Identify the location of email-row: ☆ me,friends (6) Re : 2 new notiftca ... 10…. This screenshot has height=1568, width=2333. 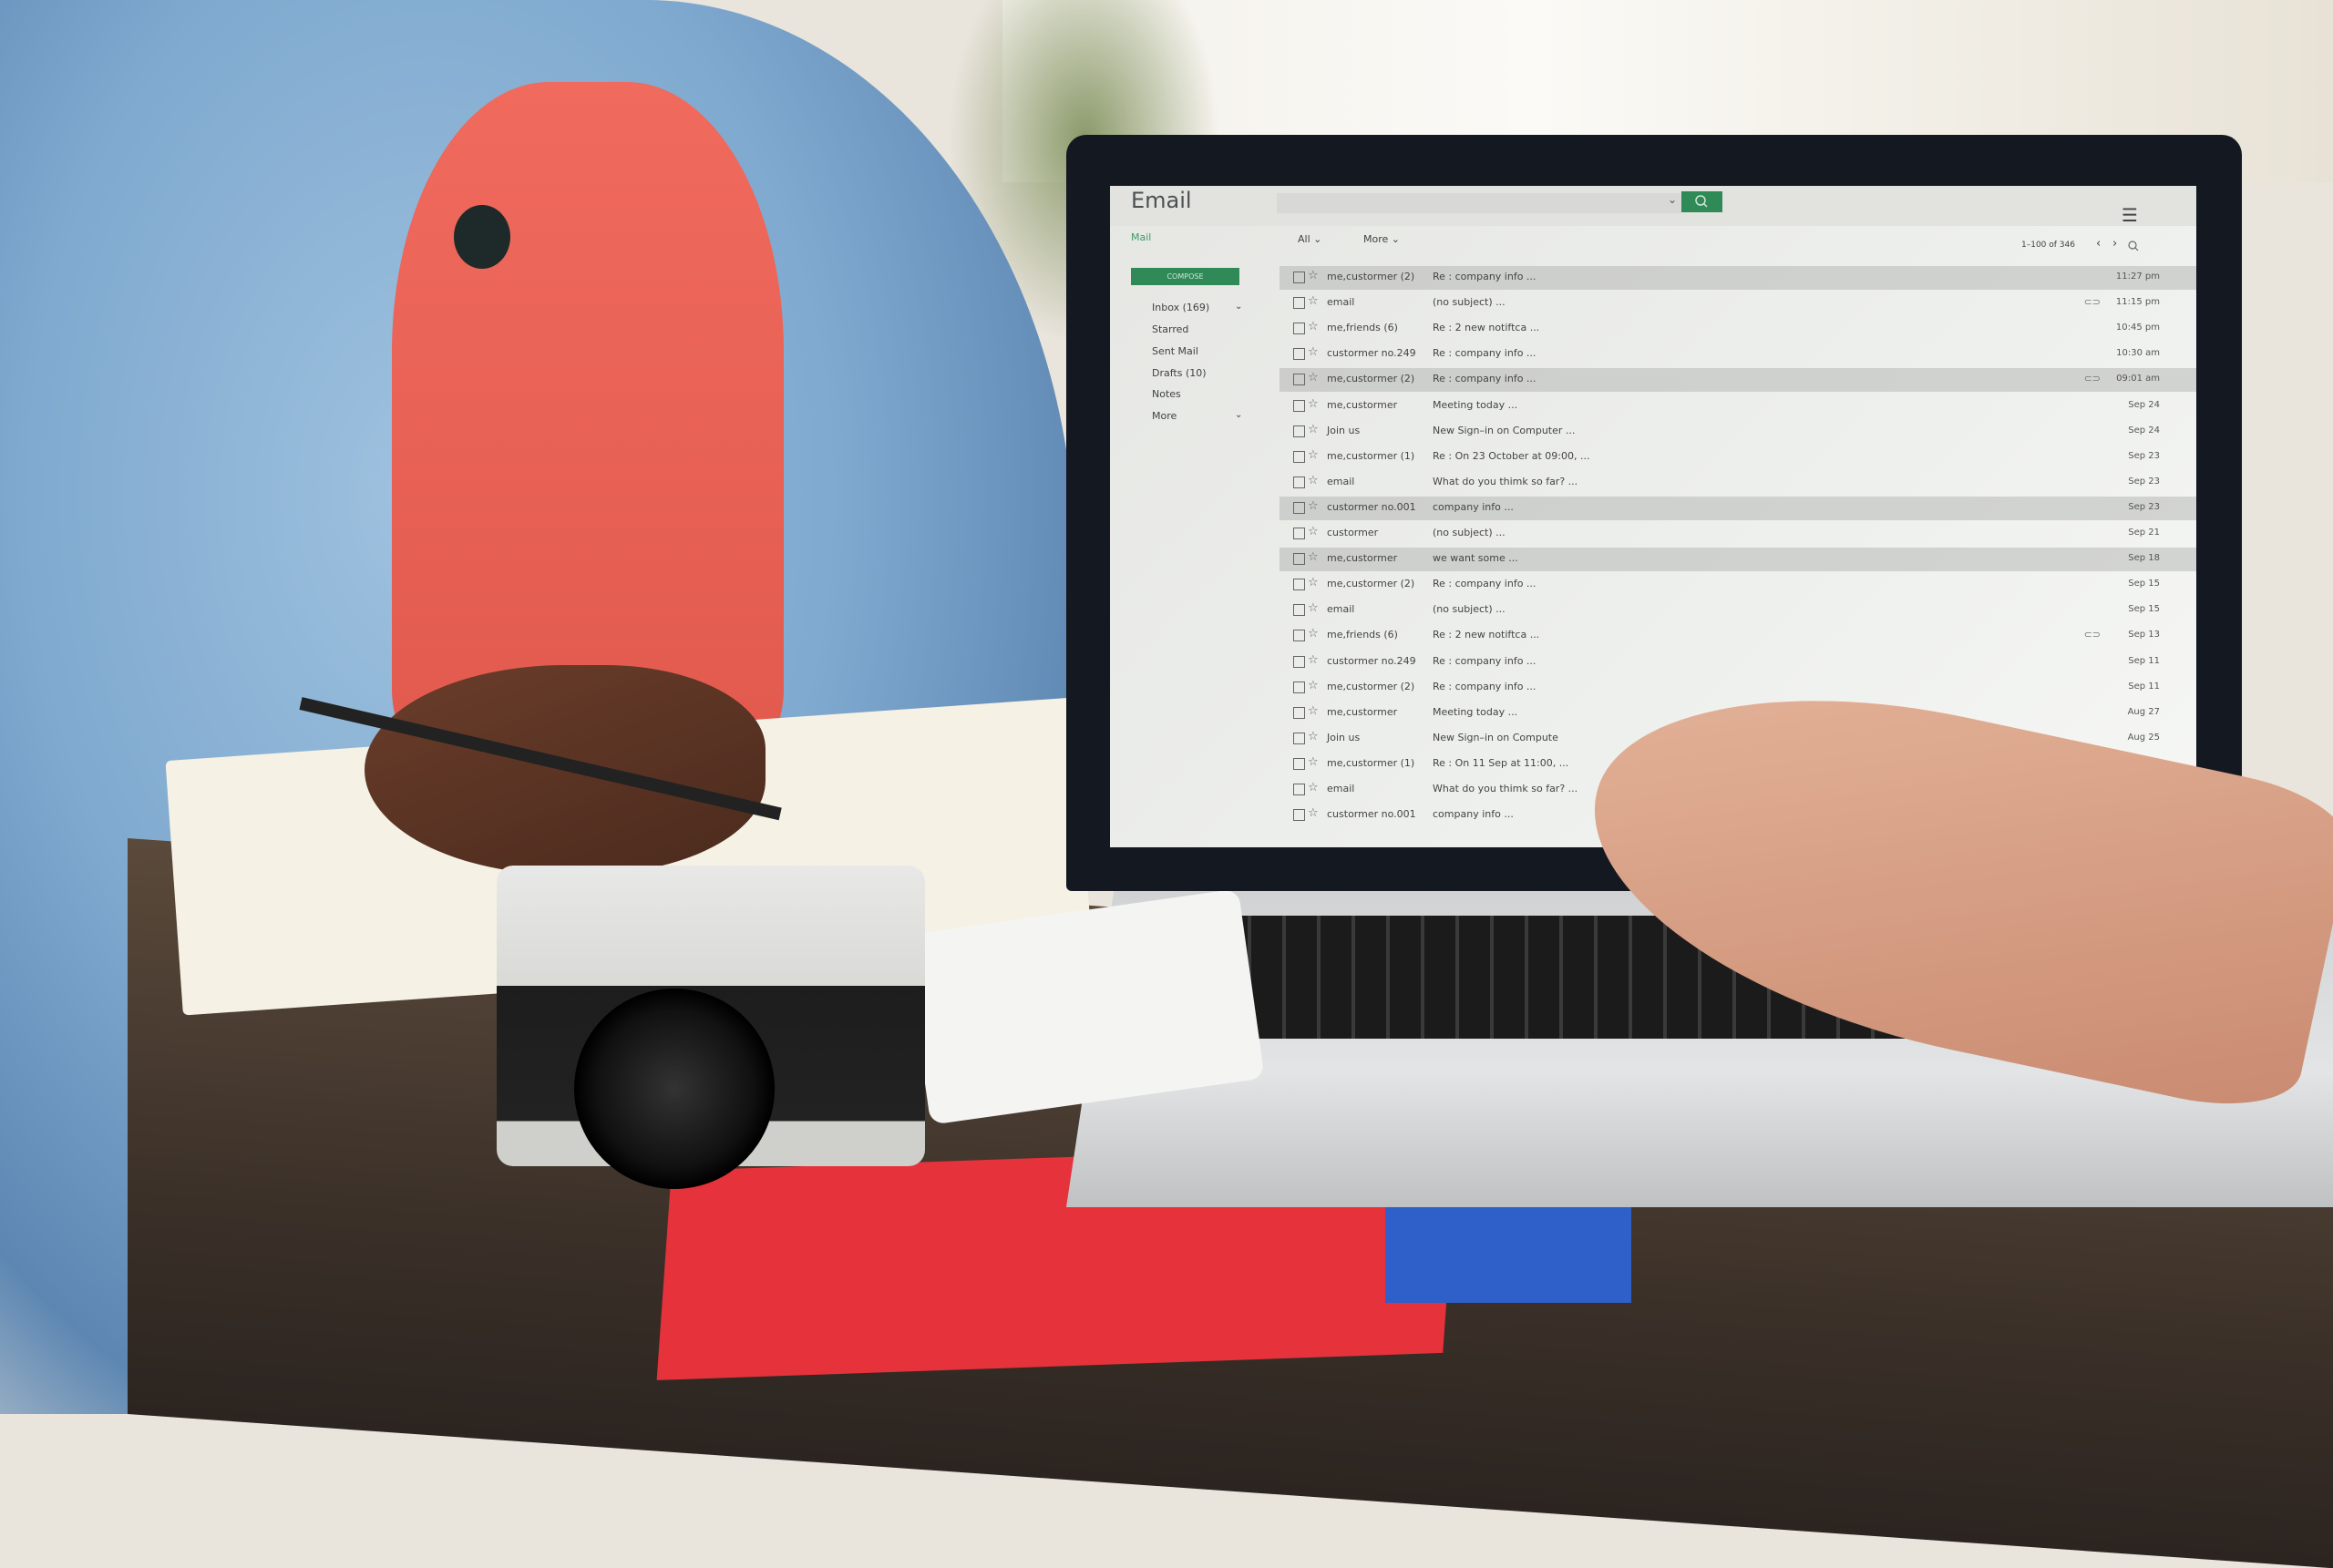
(1738, 329).